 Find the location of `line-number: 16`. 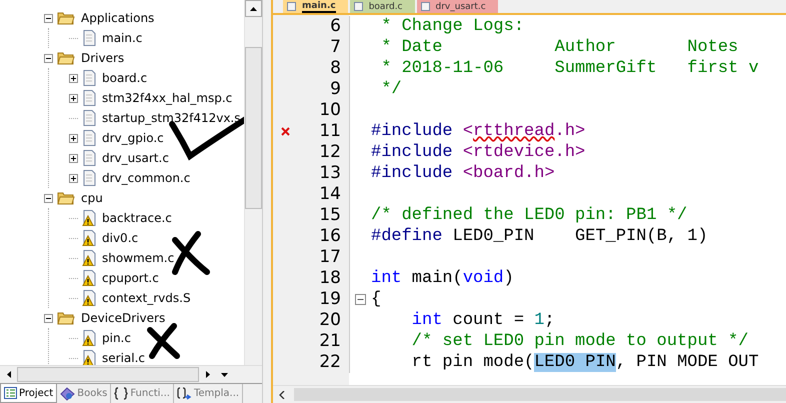

line-number: 16 is located at coordinates (330, 236).